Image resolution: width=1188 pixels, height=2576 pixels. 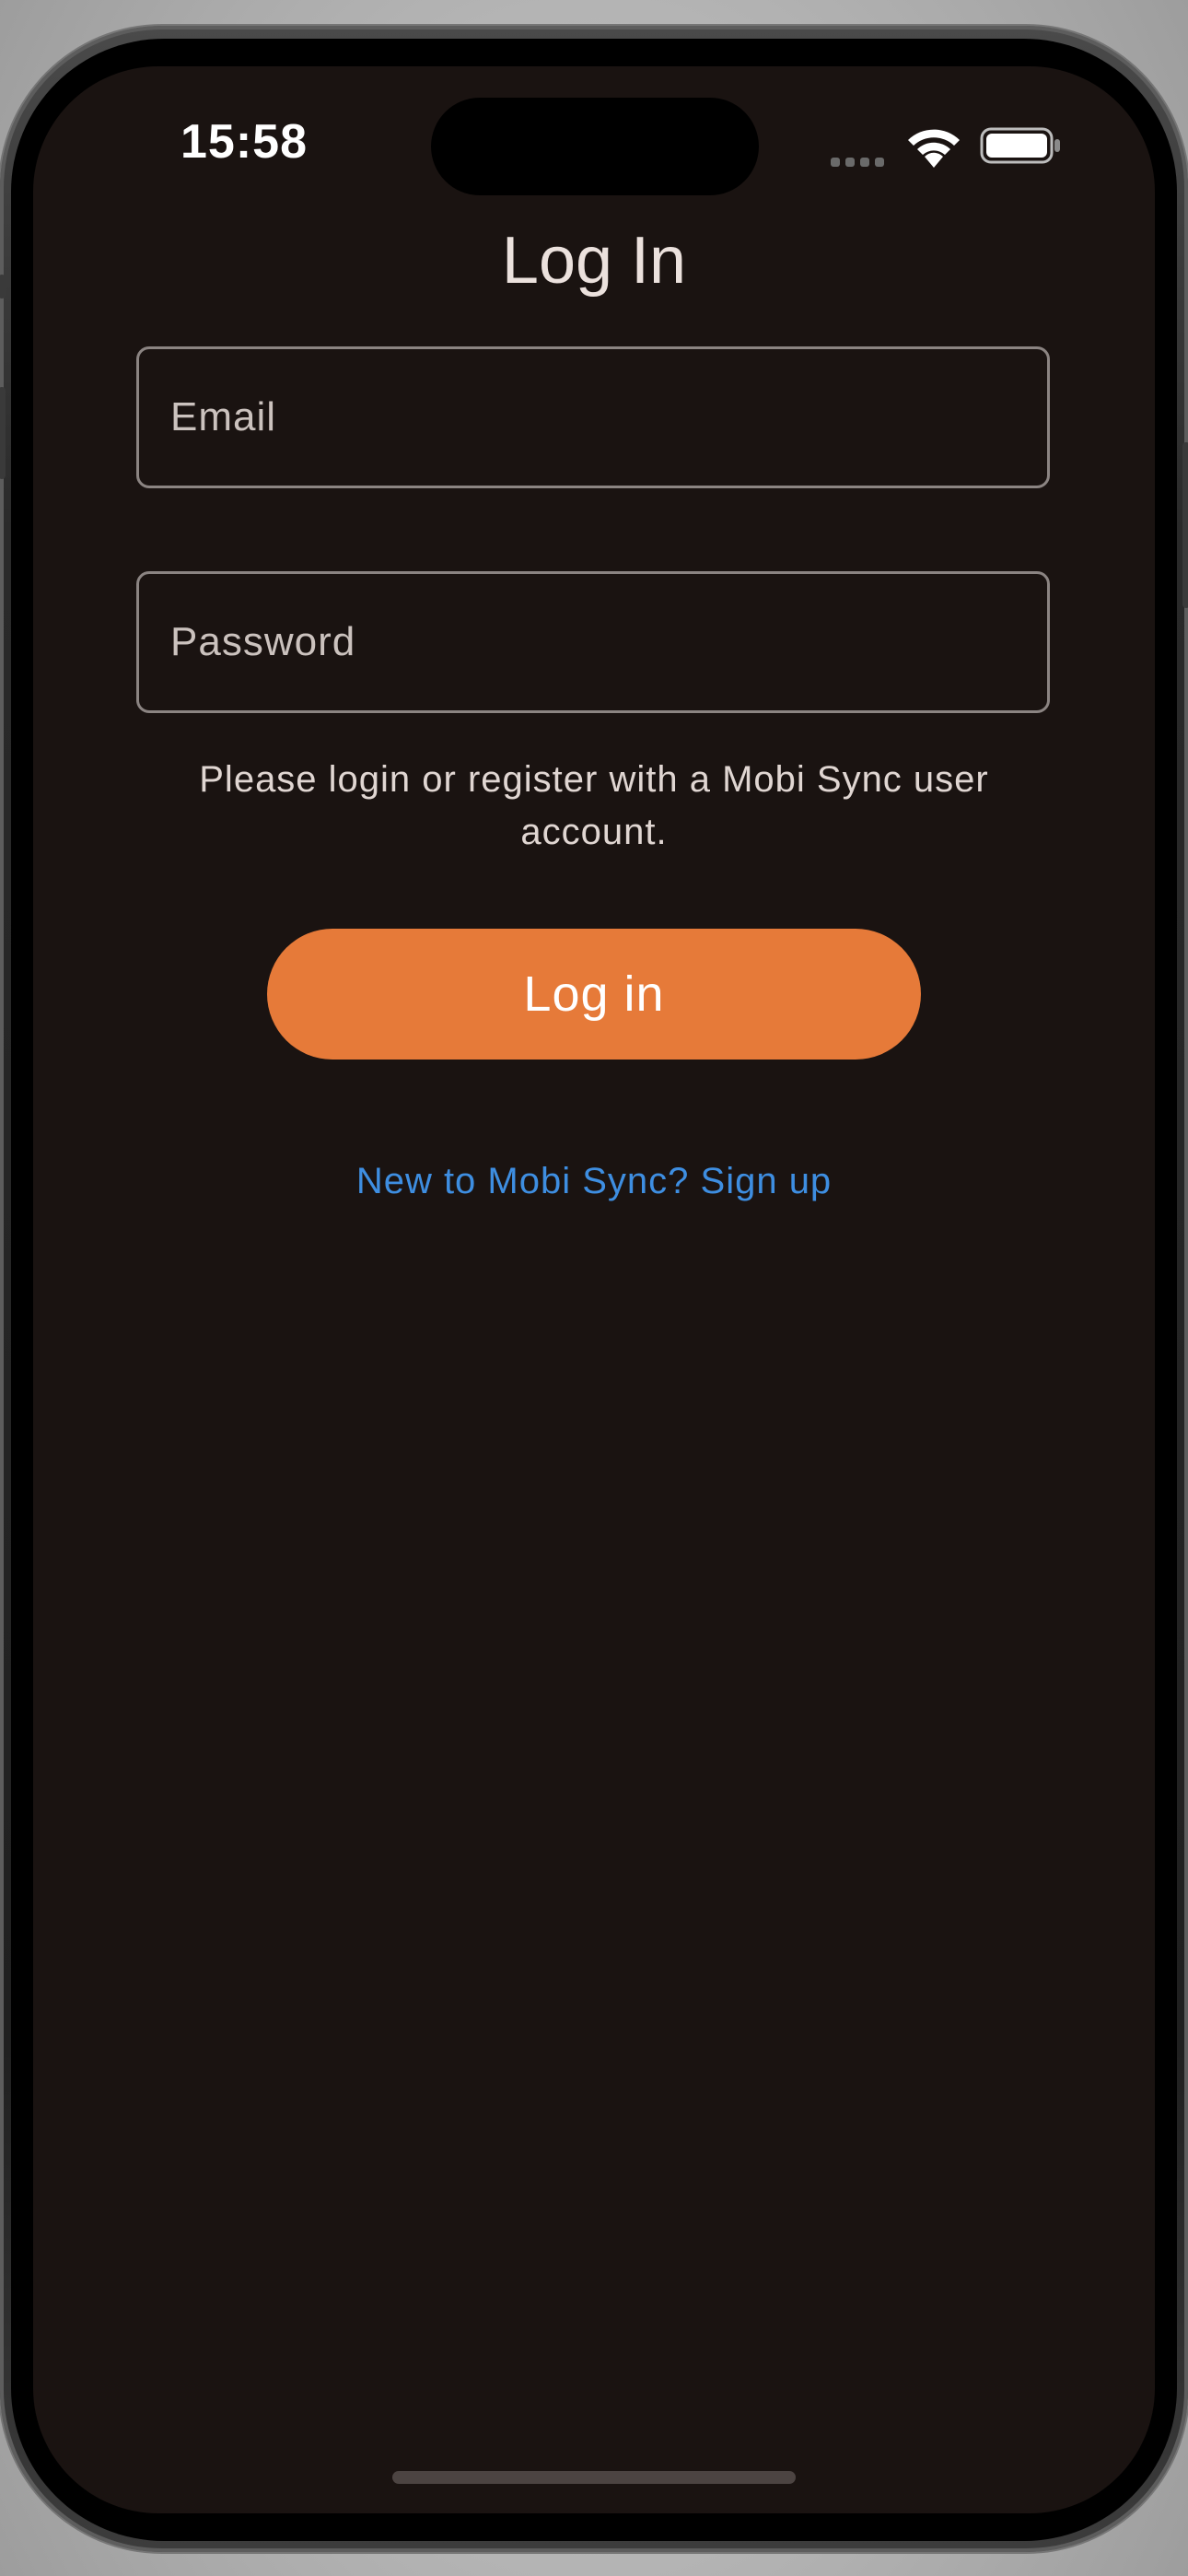 I want to click on signup-link: New to Mobi Sync? Sign up, so click(x=594, y=1181).